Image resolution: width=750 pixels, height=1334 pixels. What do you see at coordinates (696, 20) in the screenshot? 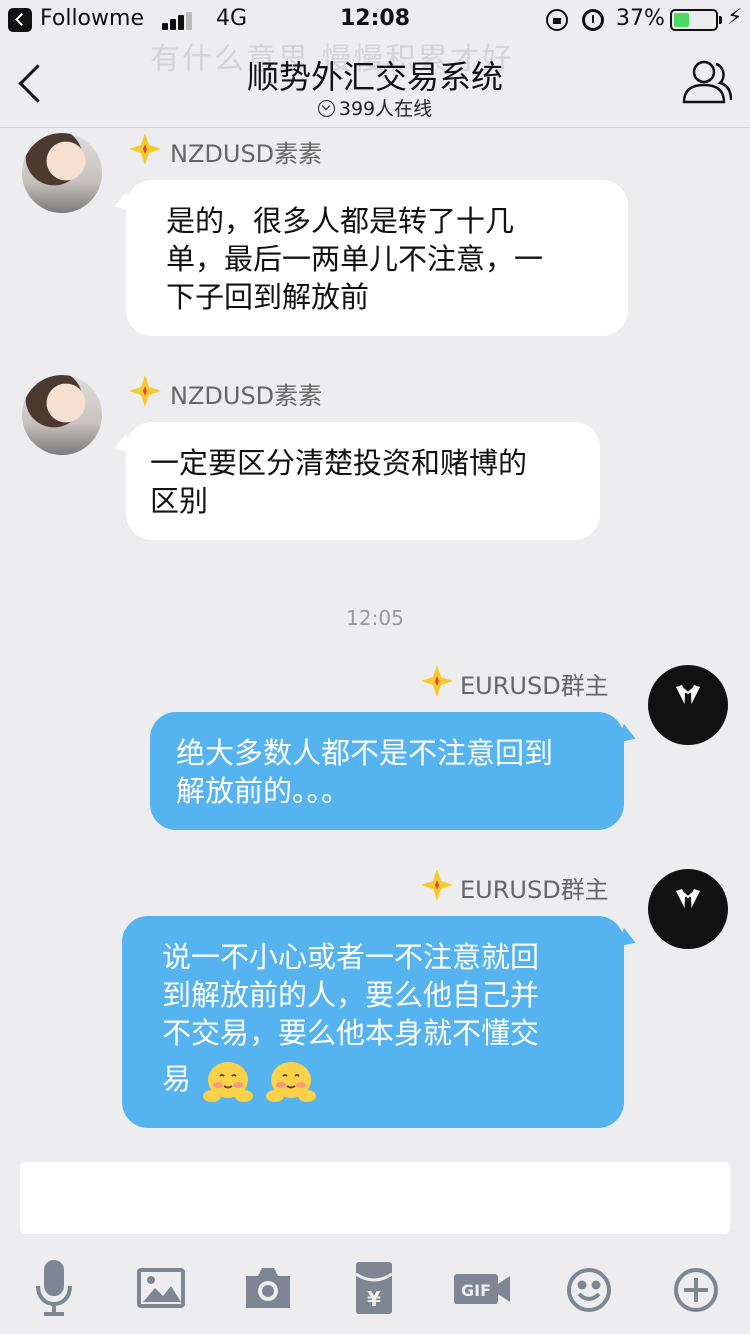
I see `battery-icon` at bounding box center [696, 20].